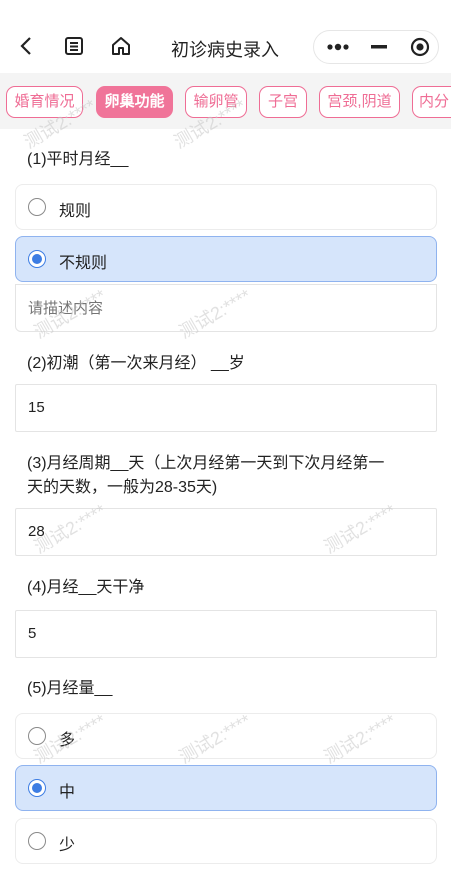 This screenshot has height=872, width=451. I want to click on chevron-left-icon, so click(26, 46).